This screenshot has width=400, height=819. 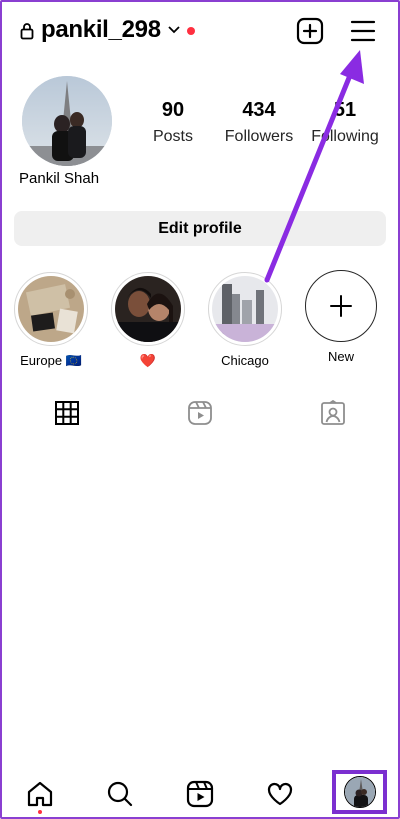 I want to click on highlight-label: Chicago, so click(x=245, y=360).